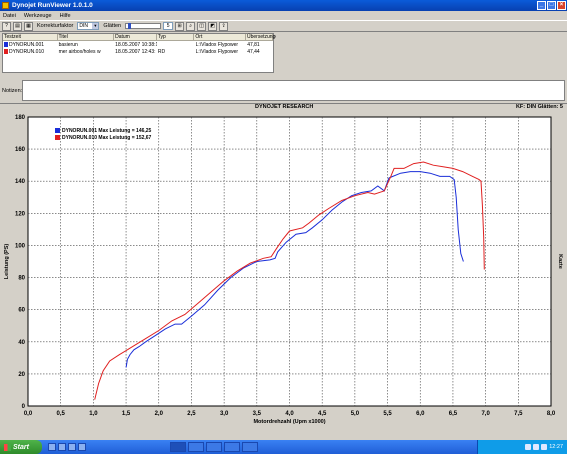 The width and height of the screenshot is (567, 454). I want to click on window-controls: _ □ ×, so click(551, 5).